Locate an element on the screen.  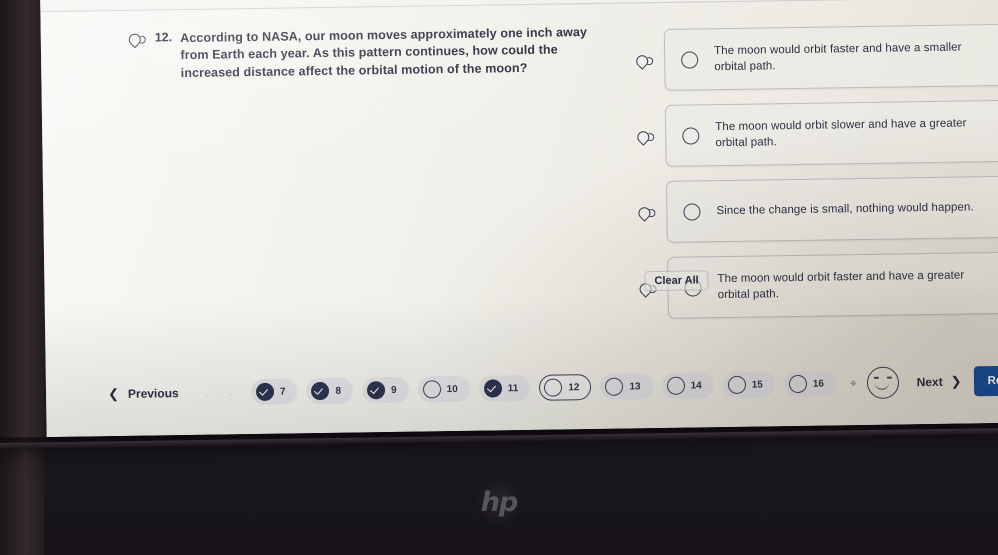
smiley-icon is located at coordinates (882, 382).